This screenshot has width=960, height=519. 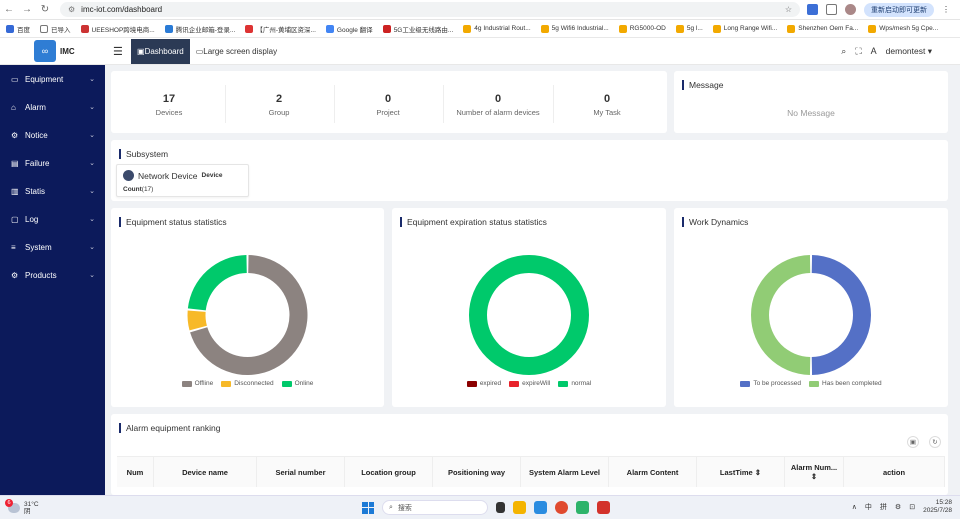 What do you see at coordinates (44, 28) in the screenshot?
I see `folder-icon` at bounding box center [44, 28].